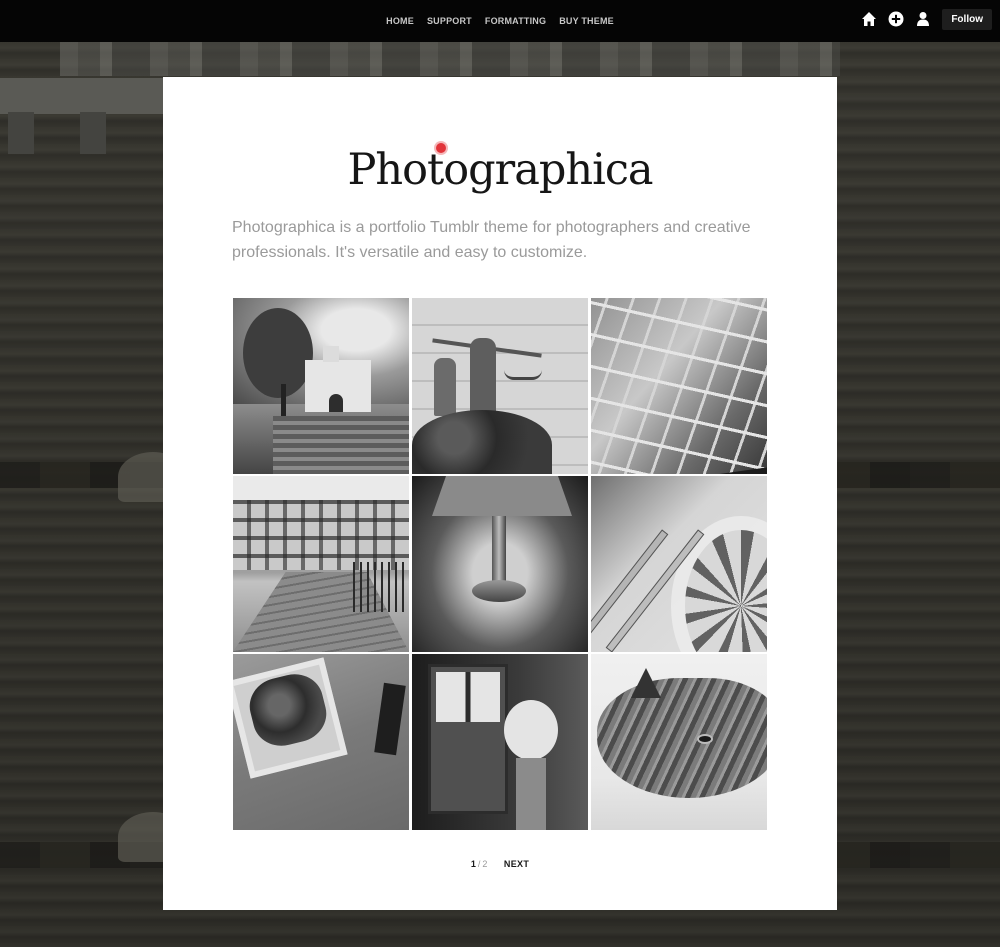 The width and height of the screenshot is (1000, 947). I want to click on photo-tile-lamp, so click(500, 564).